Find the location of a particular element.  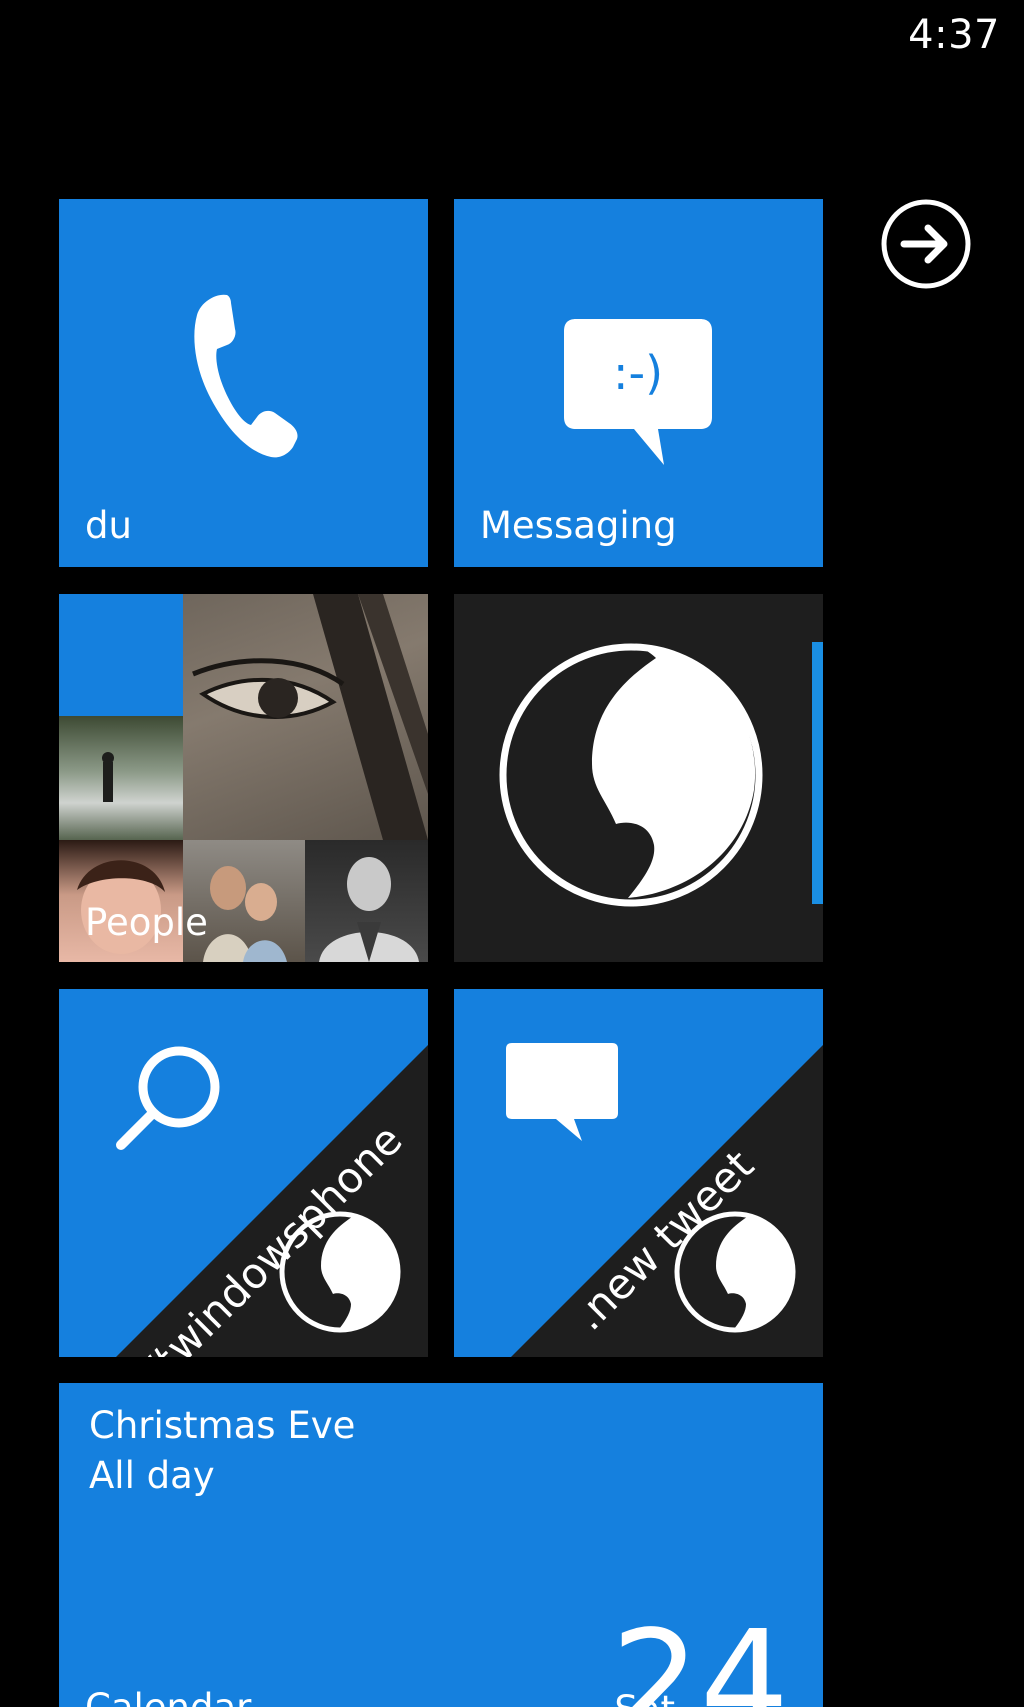

arrow-right-circle-icon is located at coordinates (926, 244).